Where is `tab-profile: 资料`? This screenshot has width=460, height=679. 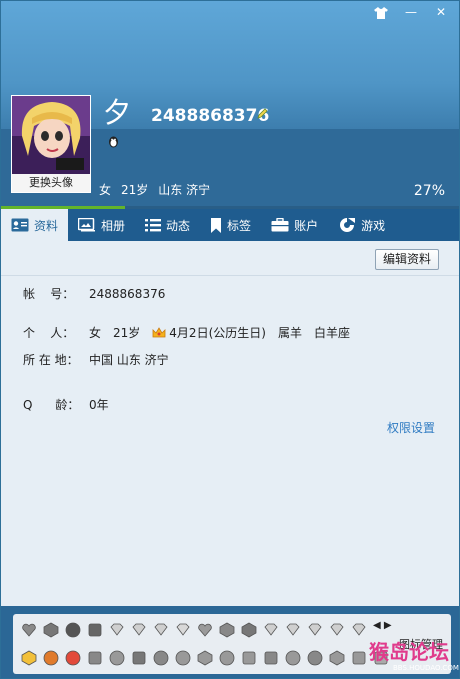 tab-profile: 资料 is located at coordinates (35, 225).